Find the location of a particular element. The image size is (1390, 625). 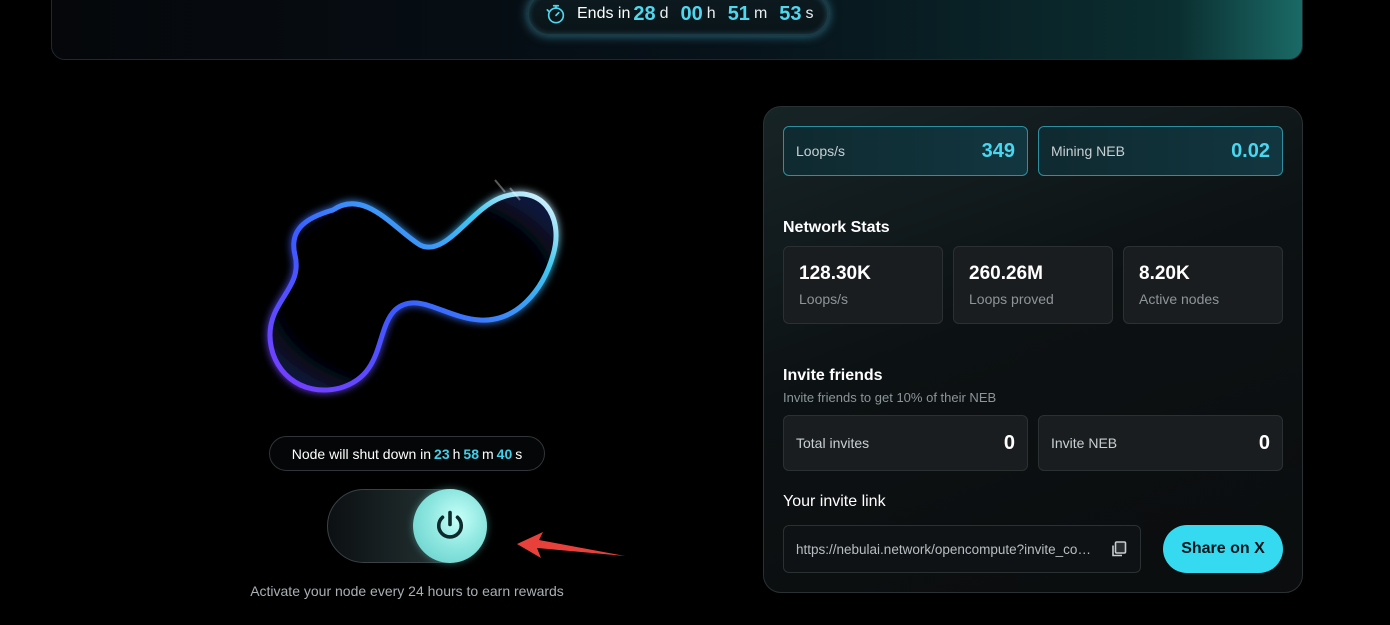

network-nodes-label: Active nodes is located at coordinates (1179, 299).